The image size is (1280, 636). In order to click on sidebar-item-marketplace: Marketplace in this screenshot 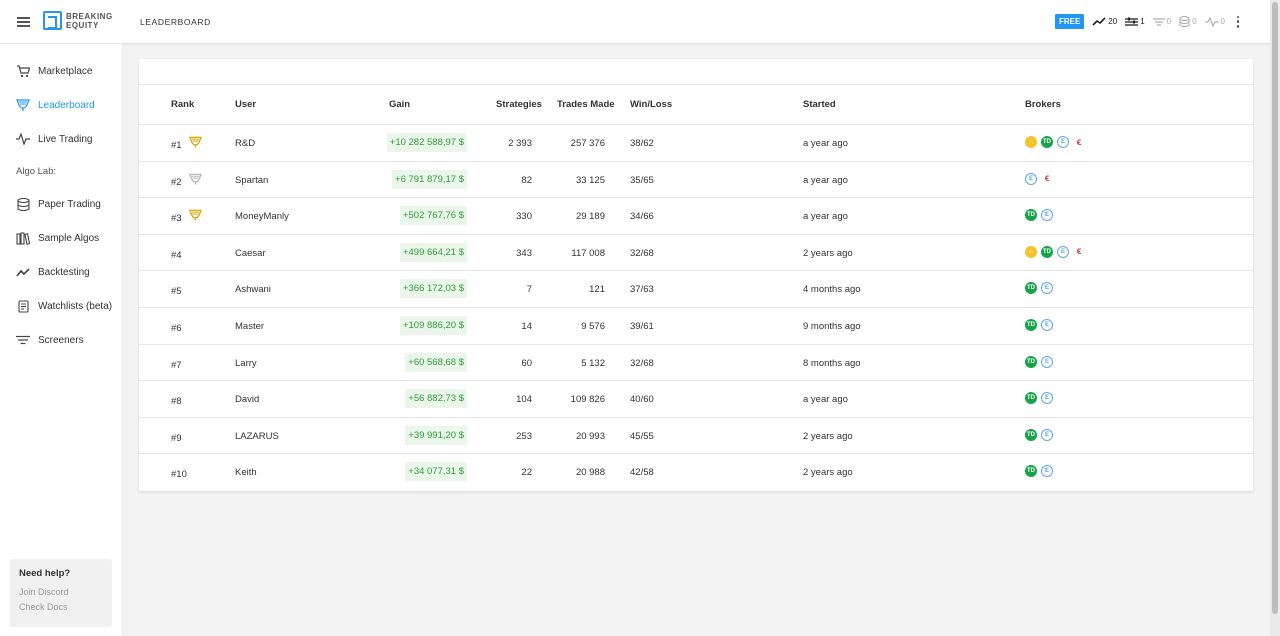, I will do `click(54, 71)`.